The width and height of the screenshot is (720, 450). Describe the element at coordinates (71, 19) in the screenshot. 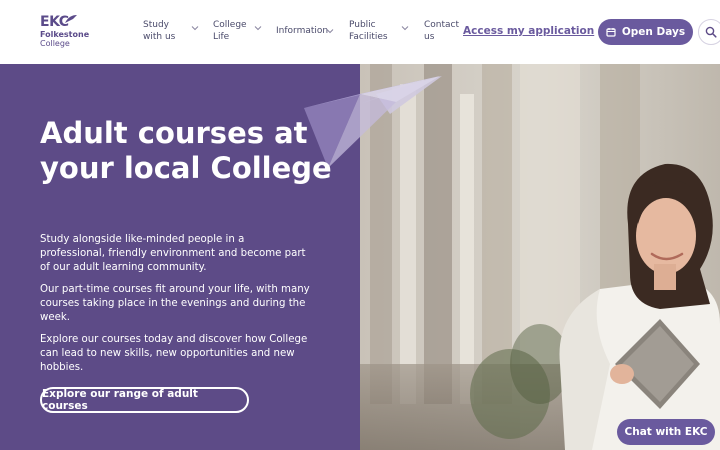

I see `logo-swoosh-icon` at that location.